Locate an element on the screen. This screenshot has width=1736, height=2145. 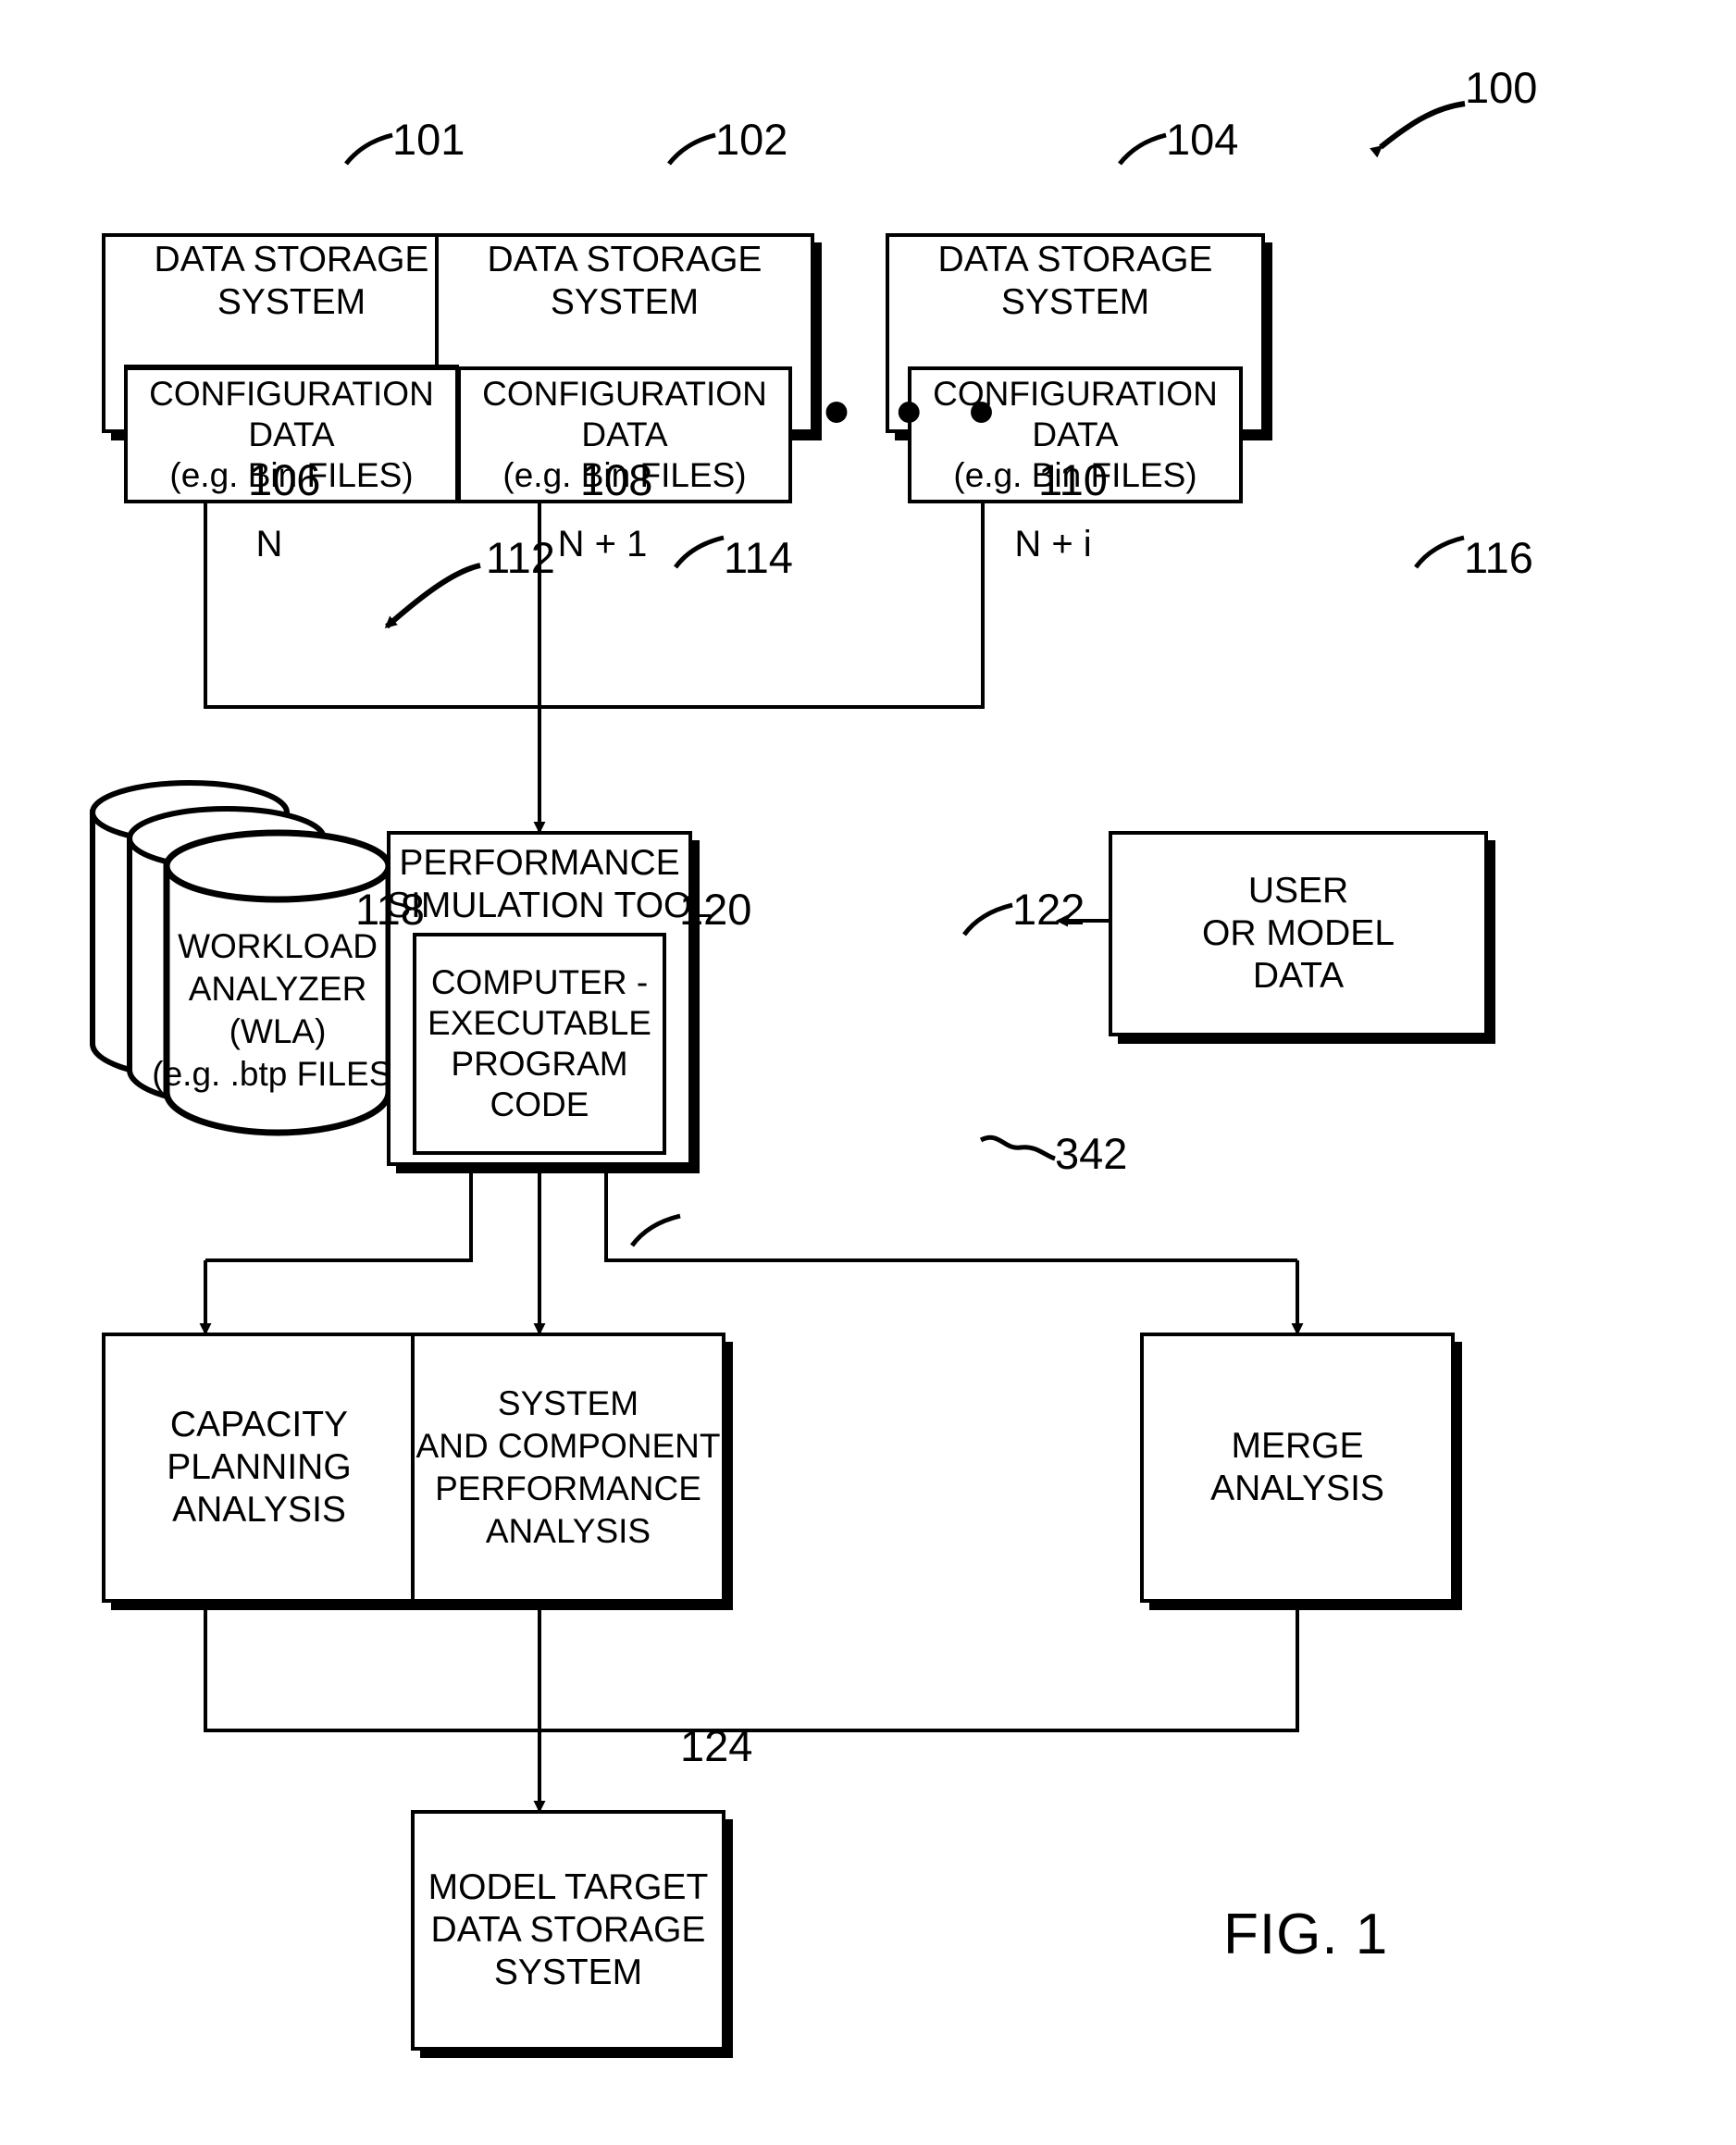
wla-line4: (e.g. .btp FILES) is located at coordinates (277, 1074).